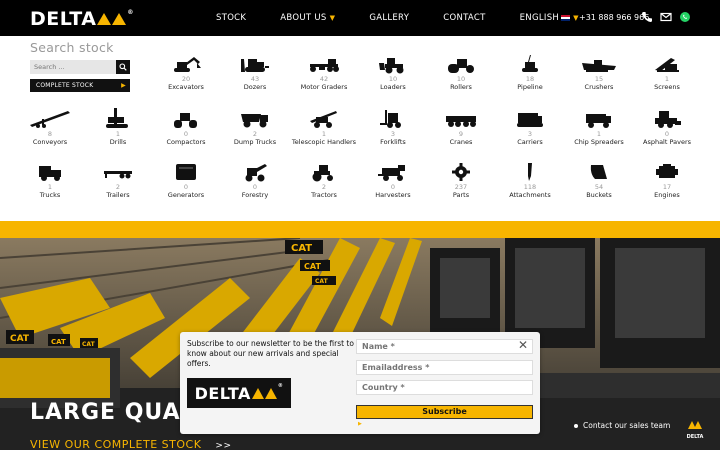 The height and width of the screenshot is (450, 720). What do you see at coordinates (82, 19) in the screenshot?
I see `logo: DELTA ®` at bounding box center [82, 19].